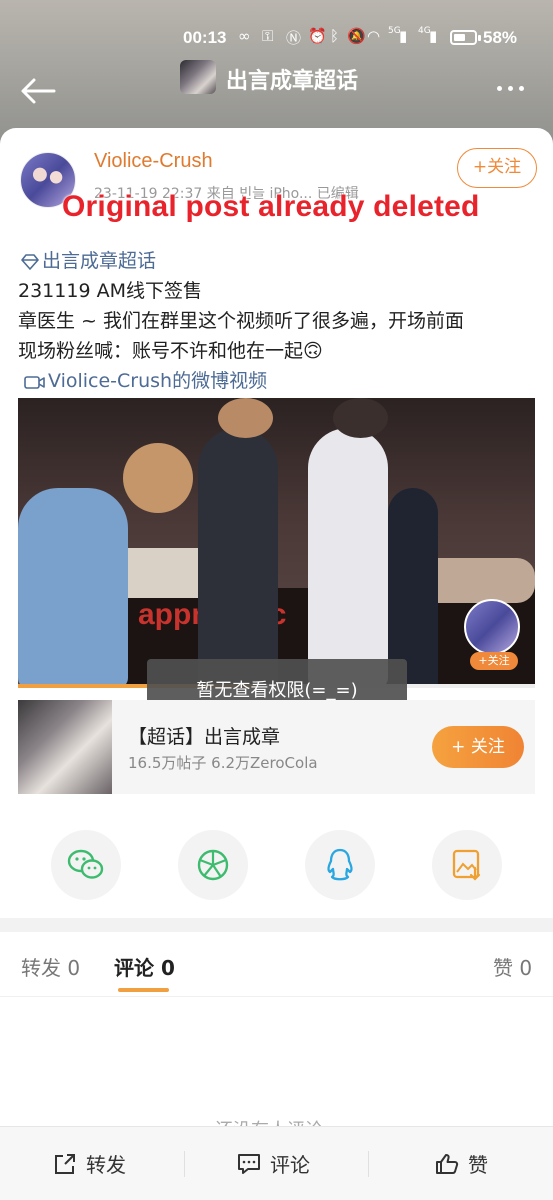  What do you see at coordinates (241, 321) in the screenshot?
I see `post-text-line: 章医生 ~ 我们在群里这个视频听了很多遍，开场前面` at bounding box center [241, 321].